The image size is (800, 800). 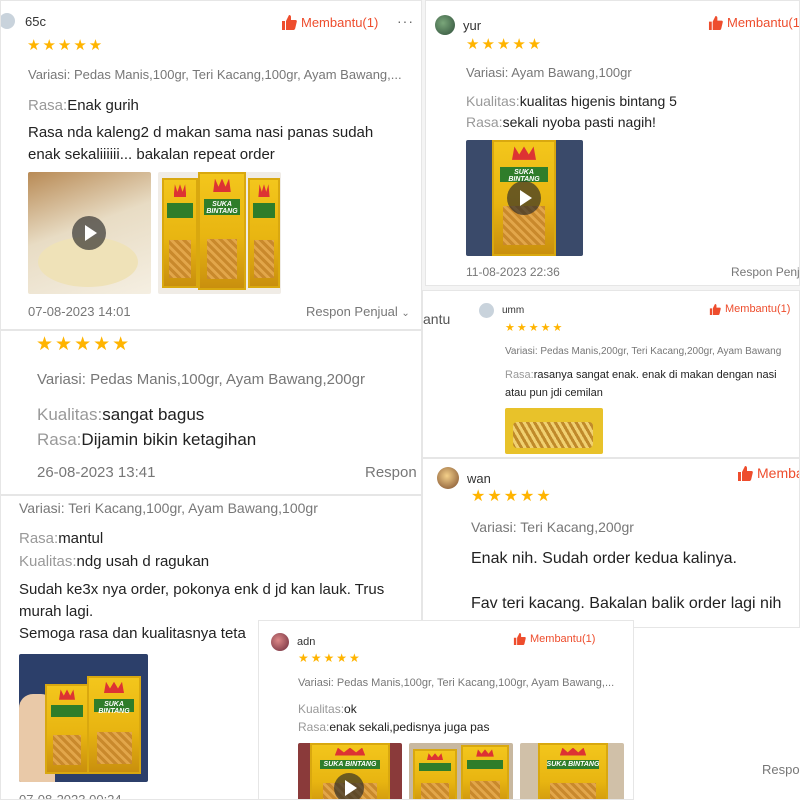 What do you see at coordinates (306, 642) in the screenshot?
I see `username: adn` at bounding box center [306, 642].